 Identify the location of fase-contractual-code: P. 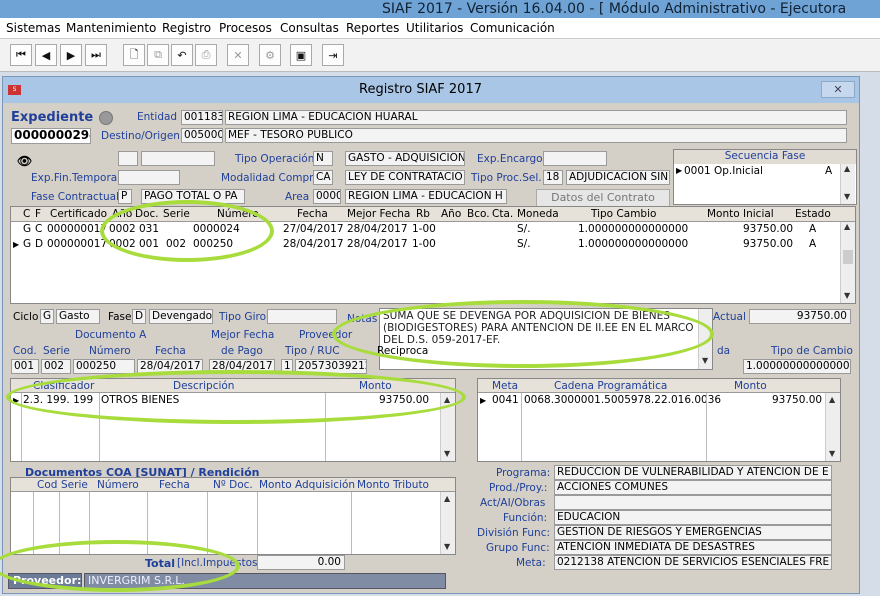
(125, 196).